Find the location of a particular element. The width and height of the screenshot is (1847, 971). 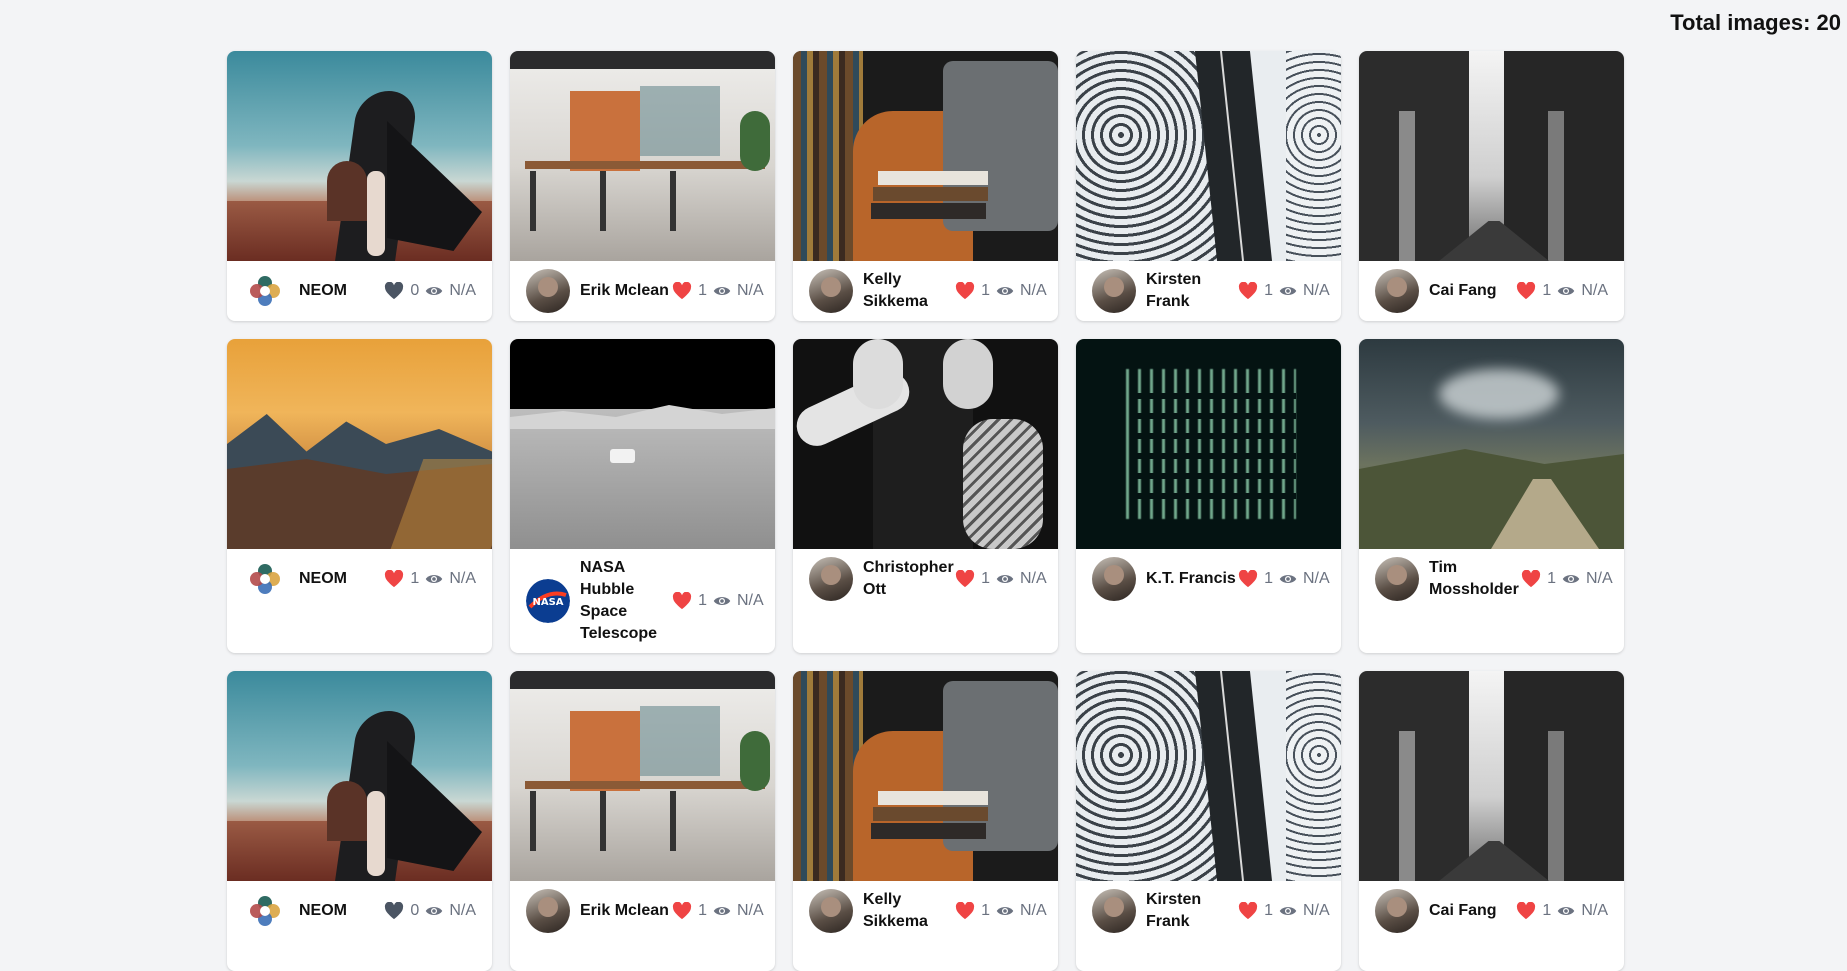

card-meta: NEOM 0 N/A is located at coordinates (359, 911).